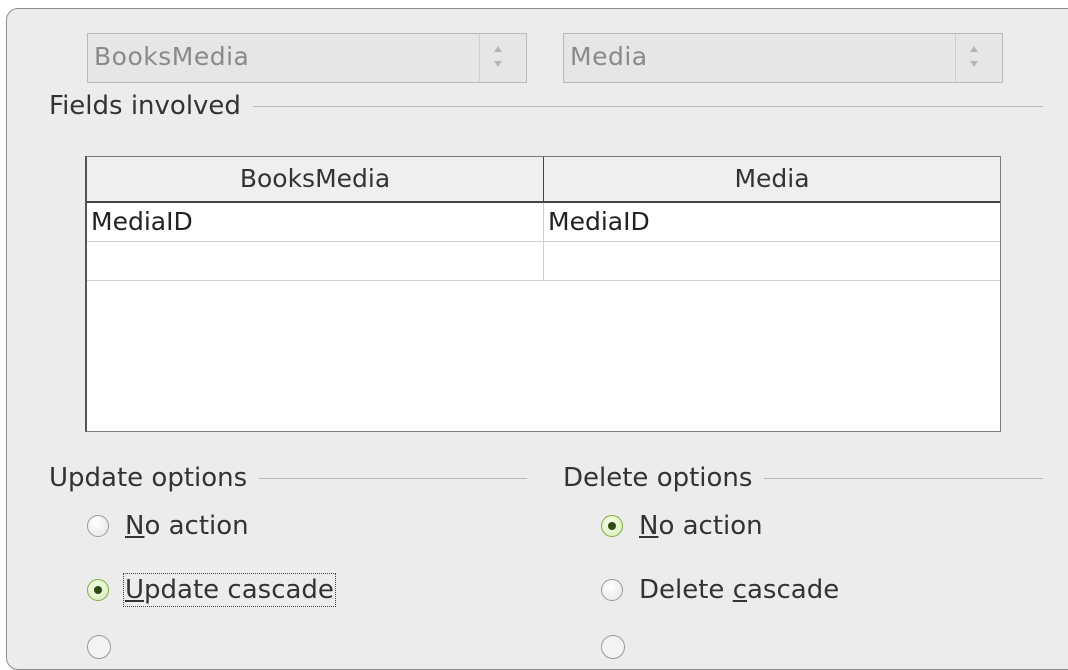 This screenshot has height=670, width=1068. What do you see at coordinates (307, 58) in the screenshot?
I see `left-table-select: BooksMedia` at bounding box center [307, 58].